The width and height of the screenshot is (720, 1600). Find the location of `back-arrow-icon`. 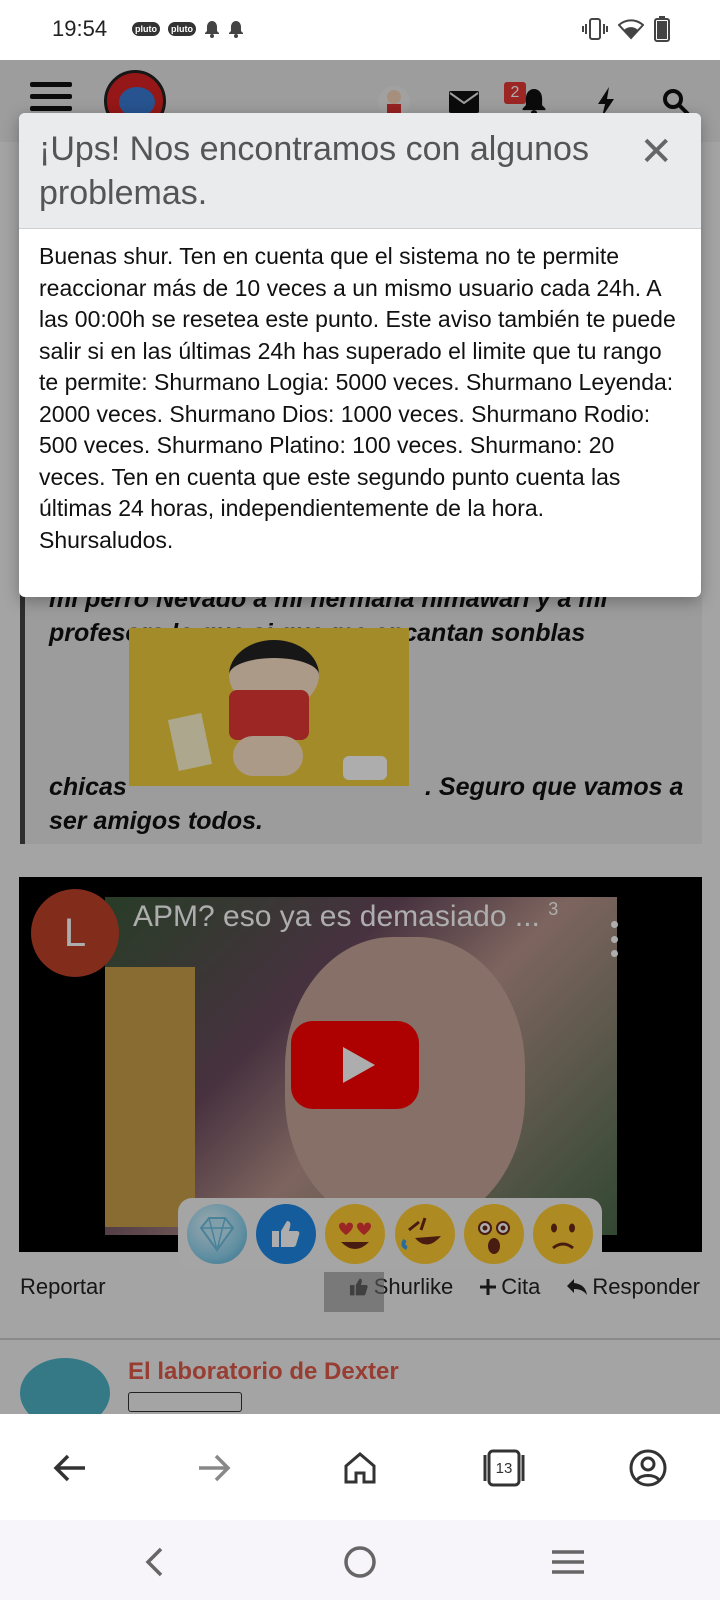

back-arrow-icon is located at coordinates (70, 1468).